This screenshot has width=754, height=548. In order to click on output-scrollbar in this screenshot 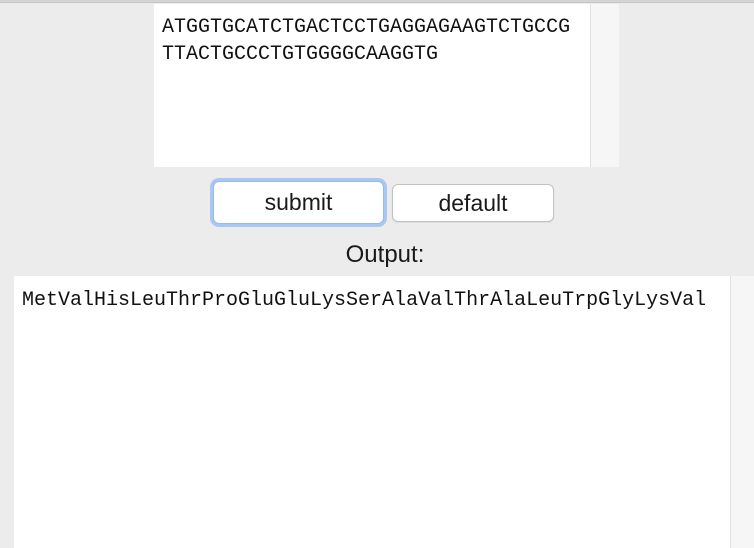, I will do `click(742, 412)`.